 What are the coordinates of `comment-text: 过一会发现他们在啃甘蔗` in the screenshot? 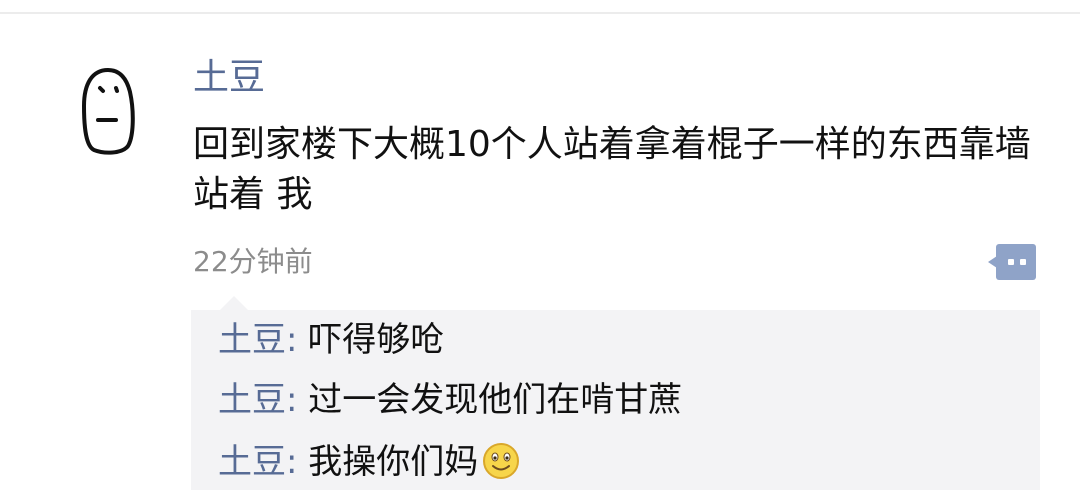 It's located at (495, 400).